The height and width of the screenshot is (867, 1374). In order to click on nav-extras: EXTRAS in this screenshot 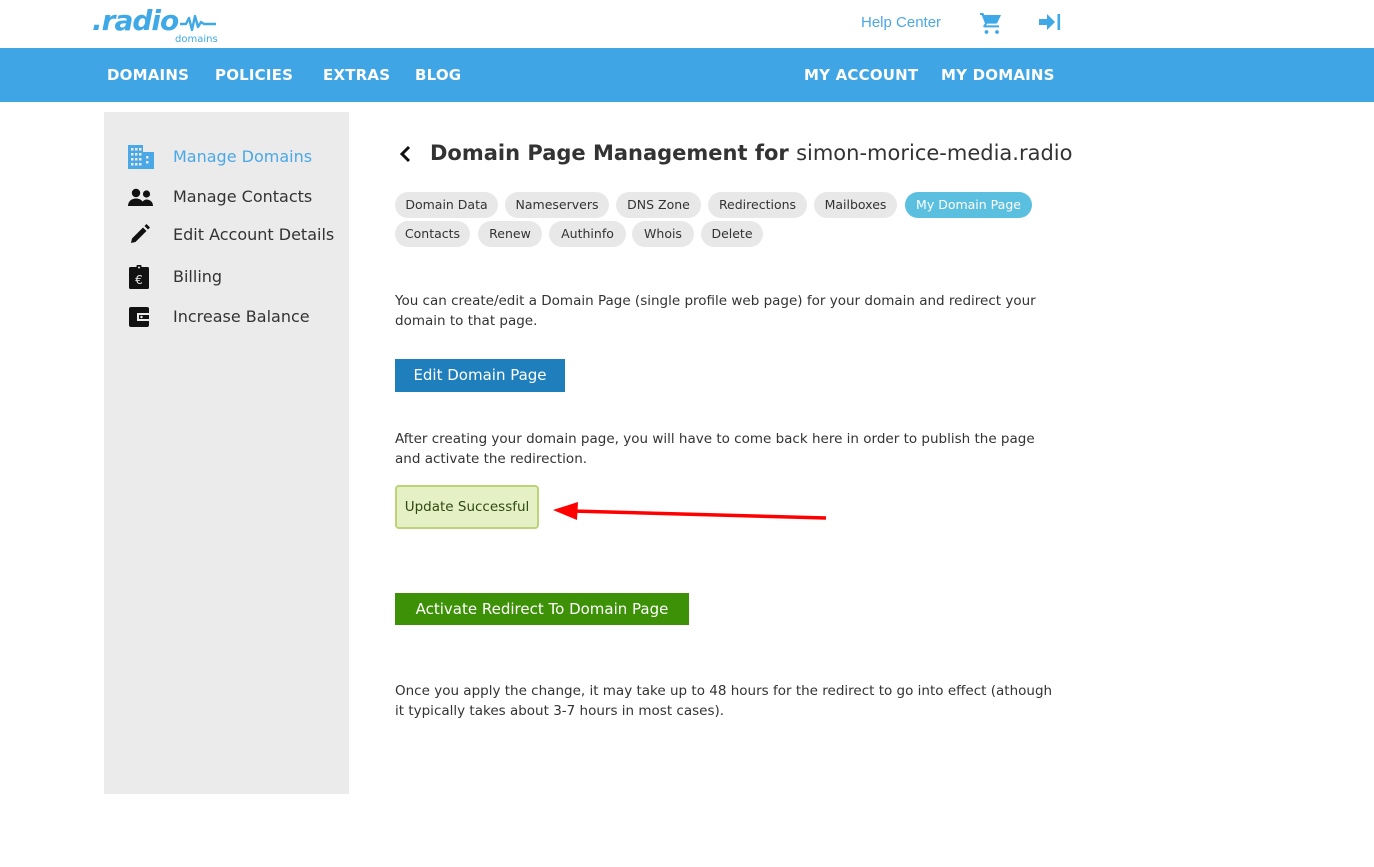, I will do `click(356, 75)`.